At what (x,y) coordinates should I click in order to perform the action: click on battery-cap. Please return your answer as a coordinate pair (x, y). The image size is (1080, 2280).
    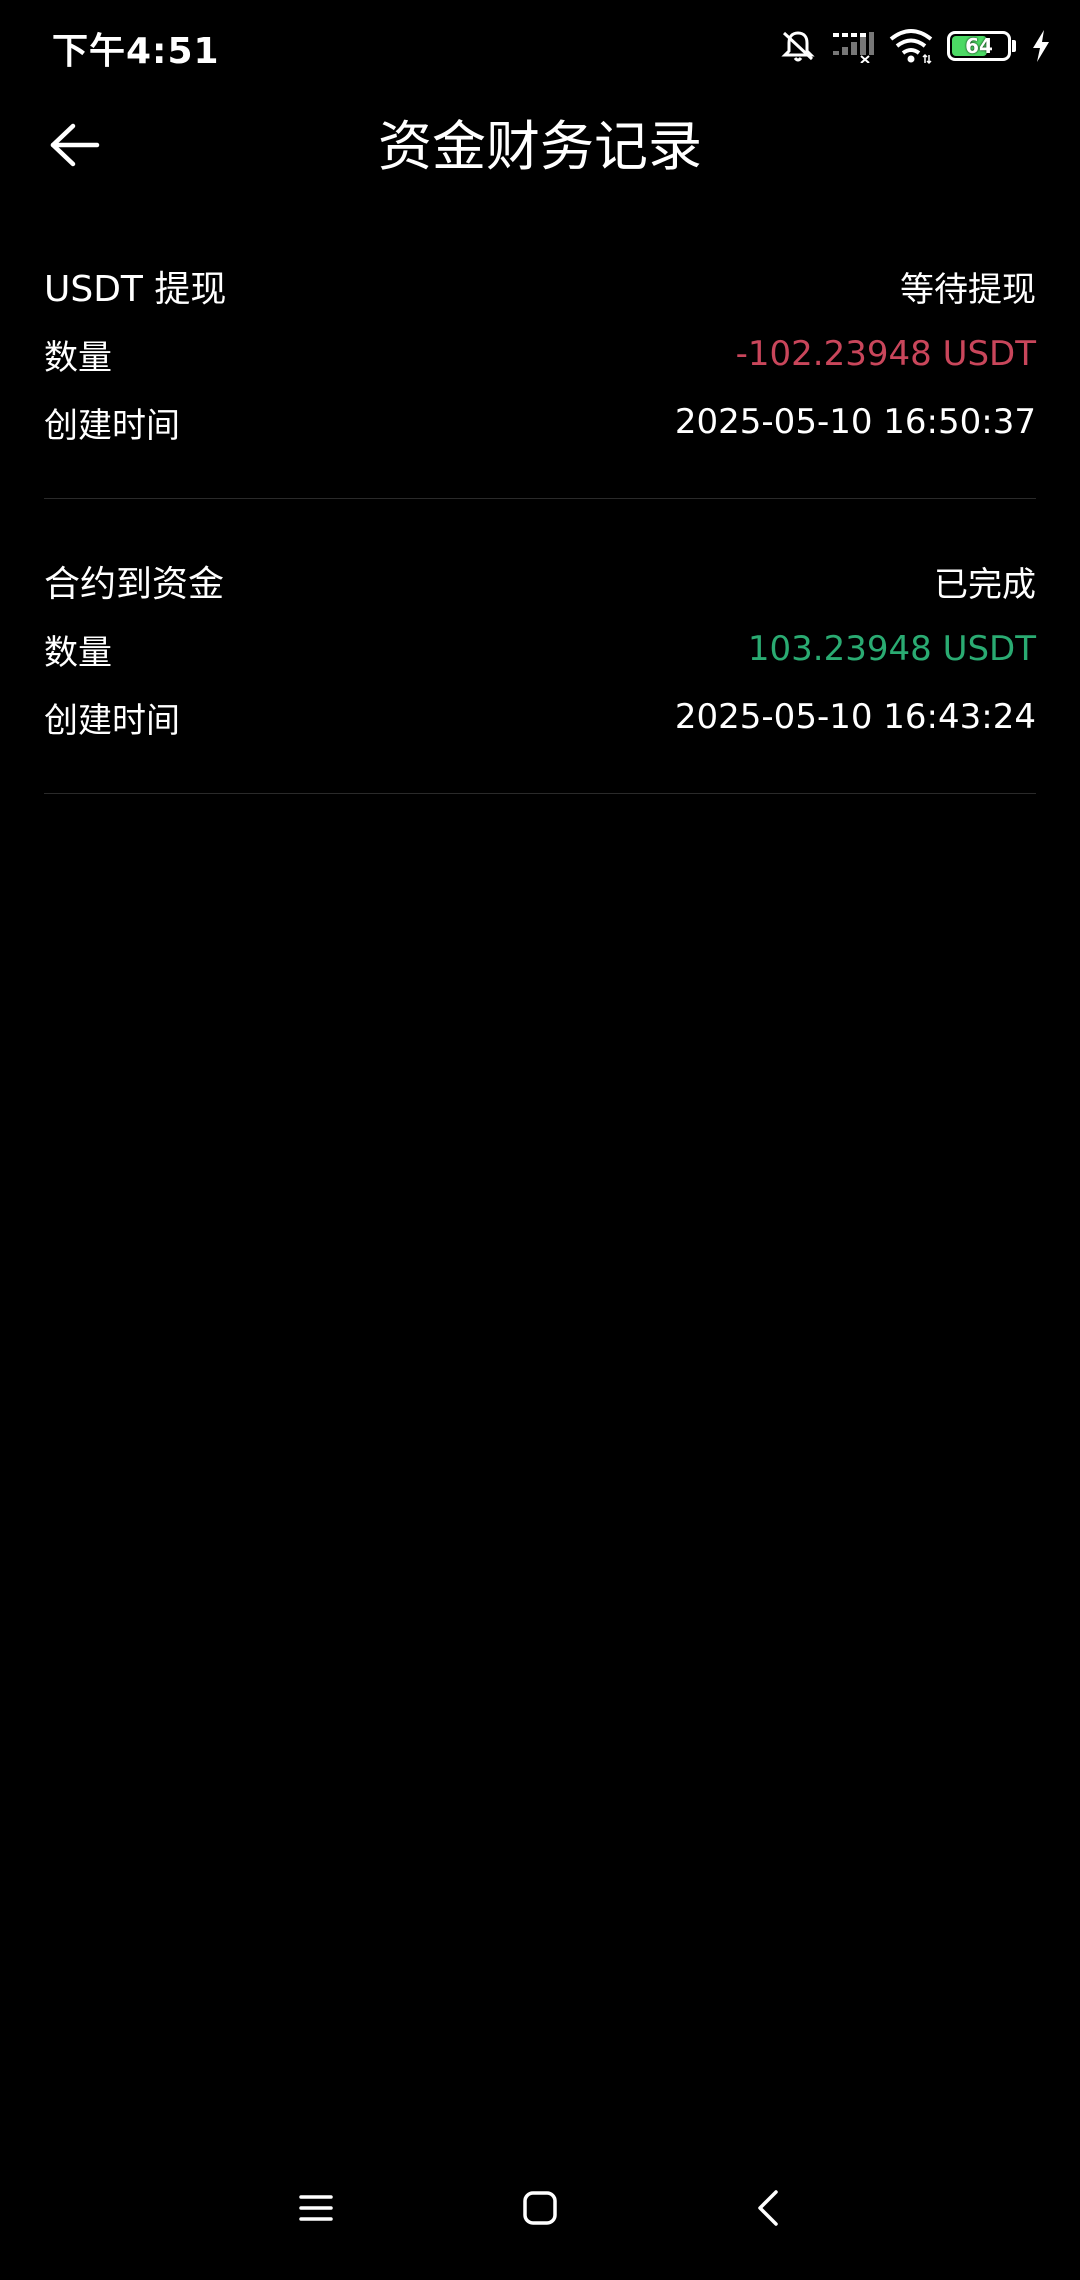
    Looking at the image, I should click on (1014, 46).